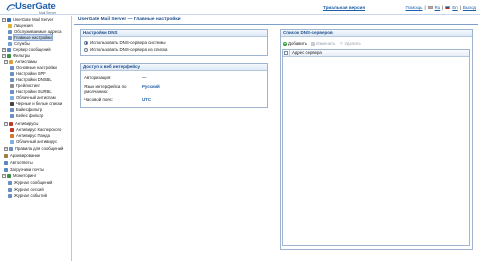 This screenshot has width=480, height=261. I want to click on tree-item-label: Грейлистинг, so click(28, 86).